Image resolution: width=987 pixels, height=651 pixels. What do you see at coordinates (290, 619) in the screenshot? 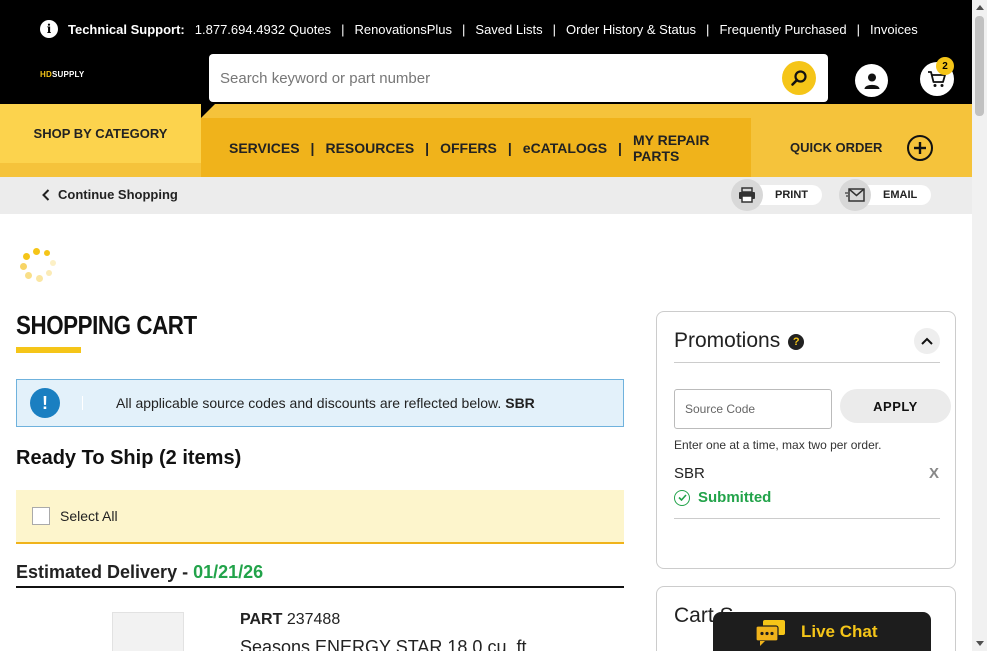
I see `part-number: PART 237488` at bounding box center [290, 619].